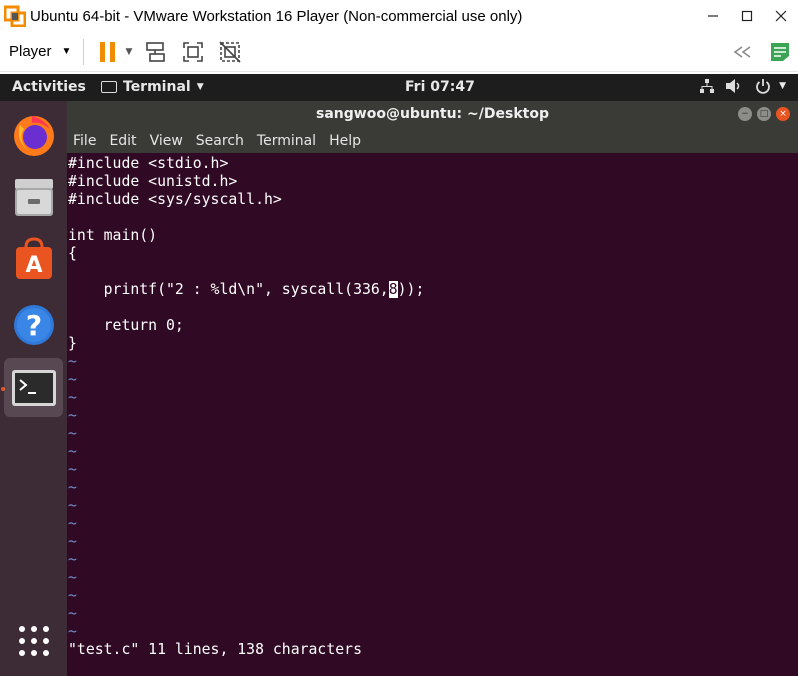 This screenshot has height=676, width=798. I want to click on vmware-toolbar: Player ▼ ▼, so click(399, 52).